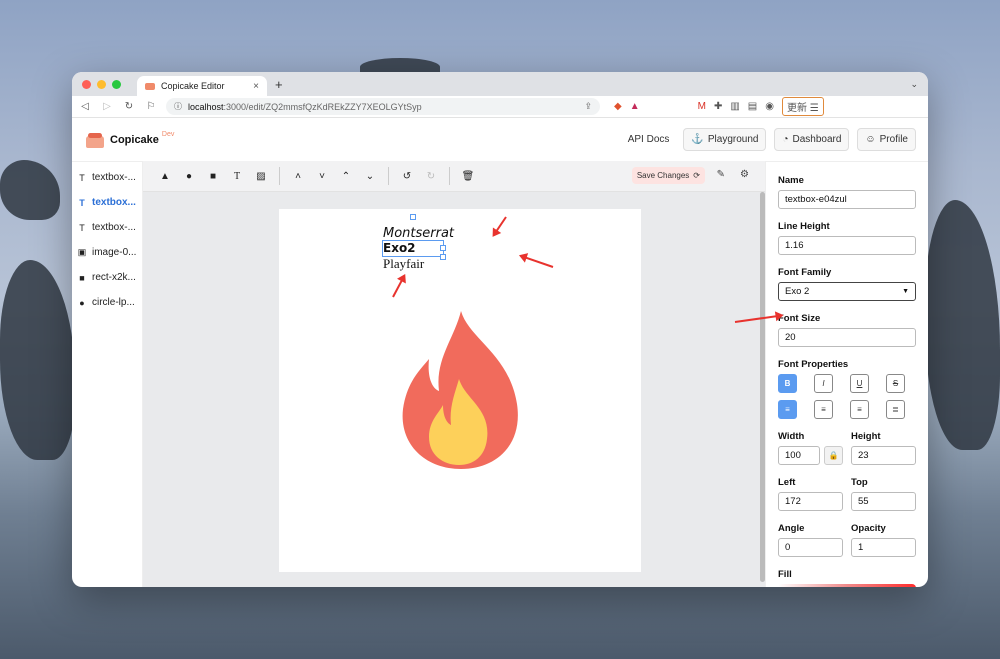 Image resolution: width=1000 pixels, height=659 pixels. I want to click on alignment-buttons: ≡ ≡ ≡ ≣, so click(847, 409).